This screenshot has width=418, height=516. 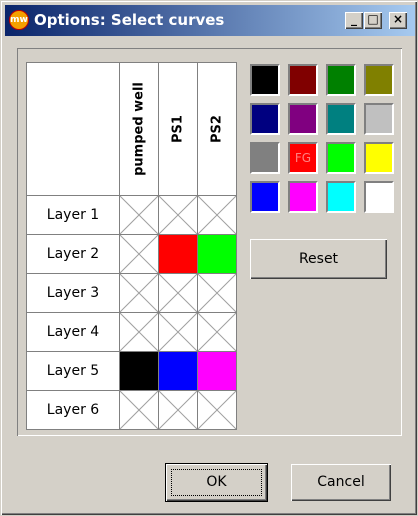 I want to click on layer-label: Layer 6, so click(x=73, y=410).